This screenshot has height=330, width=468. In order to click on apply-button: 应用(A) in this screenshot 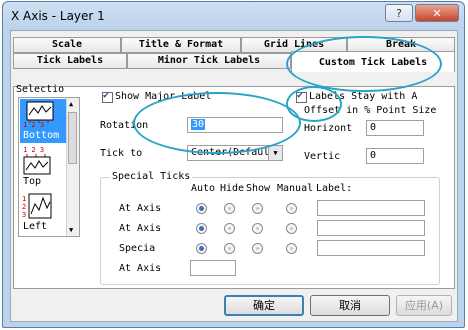, I will do `click(424, 305)`.